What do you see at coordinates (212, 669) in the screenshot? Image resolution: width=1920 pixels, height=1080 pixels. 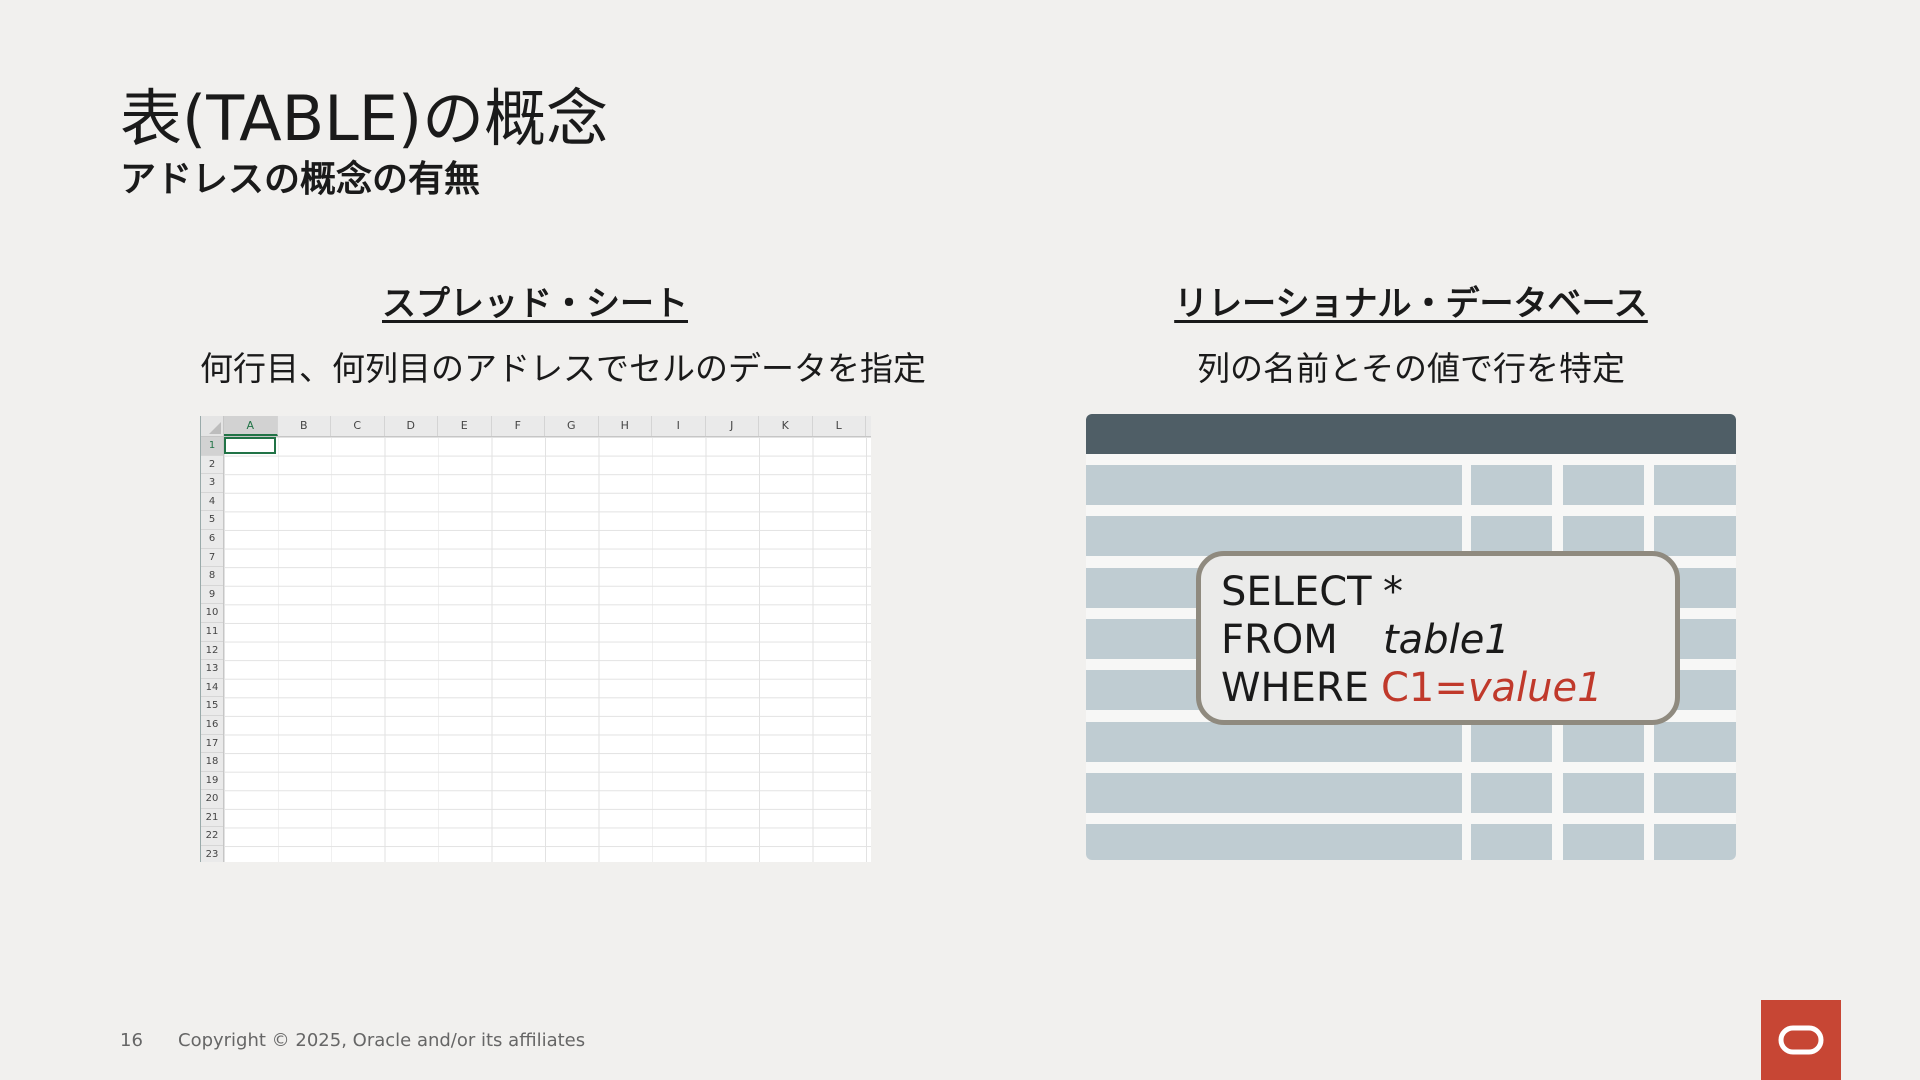 I see `row-header-13: 13` at bounding box center [212, 669].